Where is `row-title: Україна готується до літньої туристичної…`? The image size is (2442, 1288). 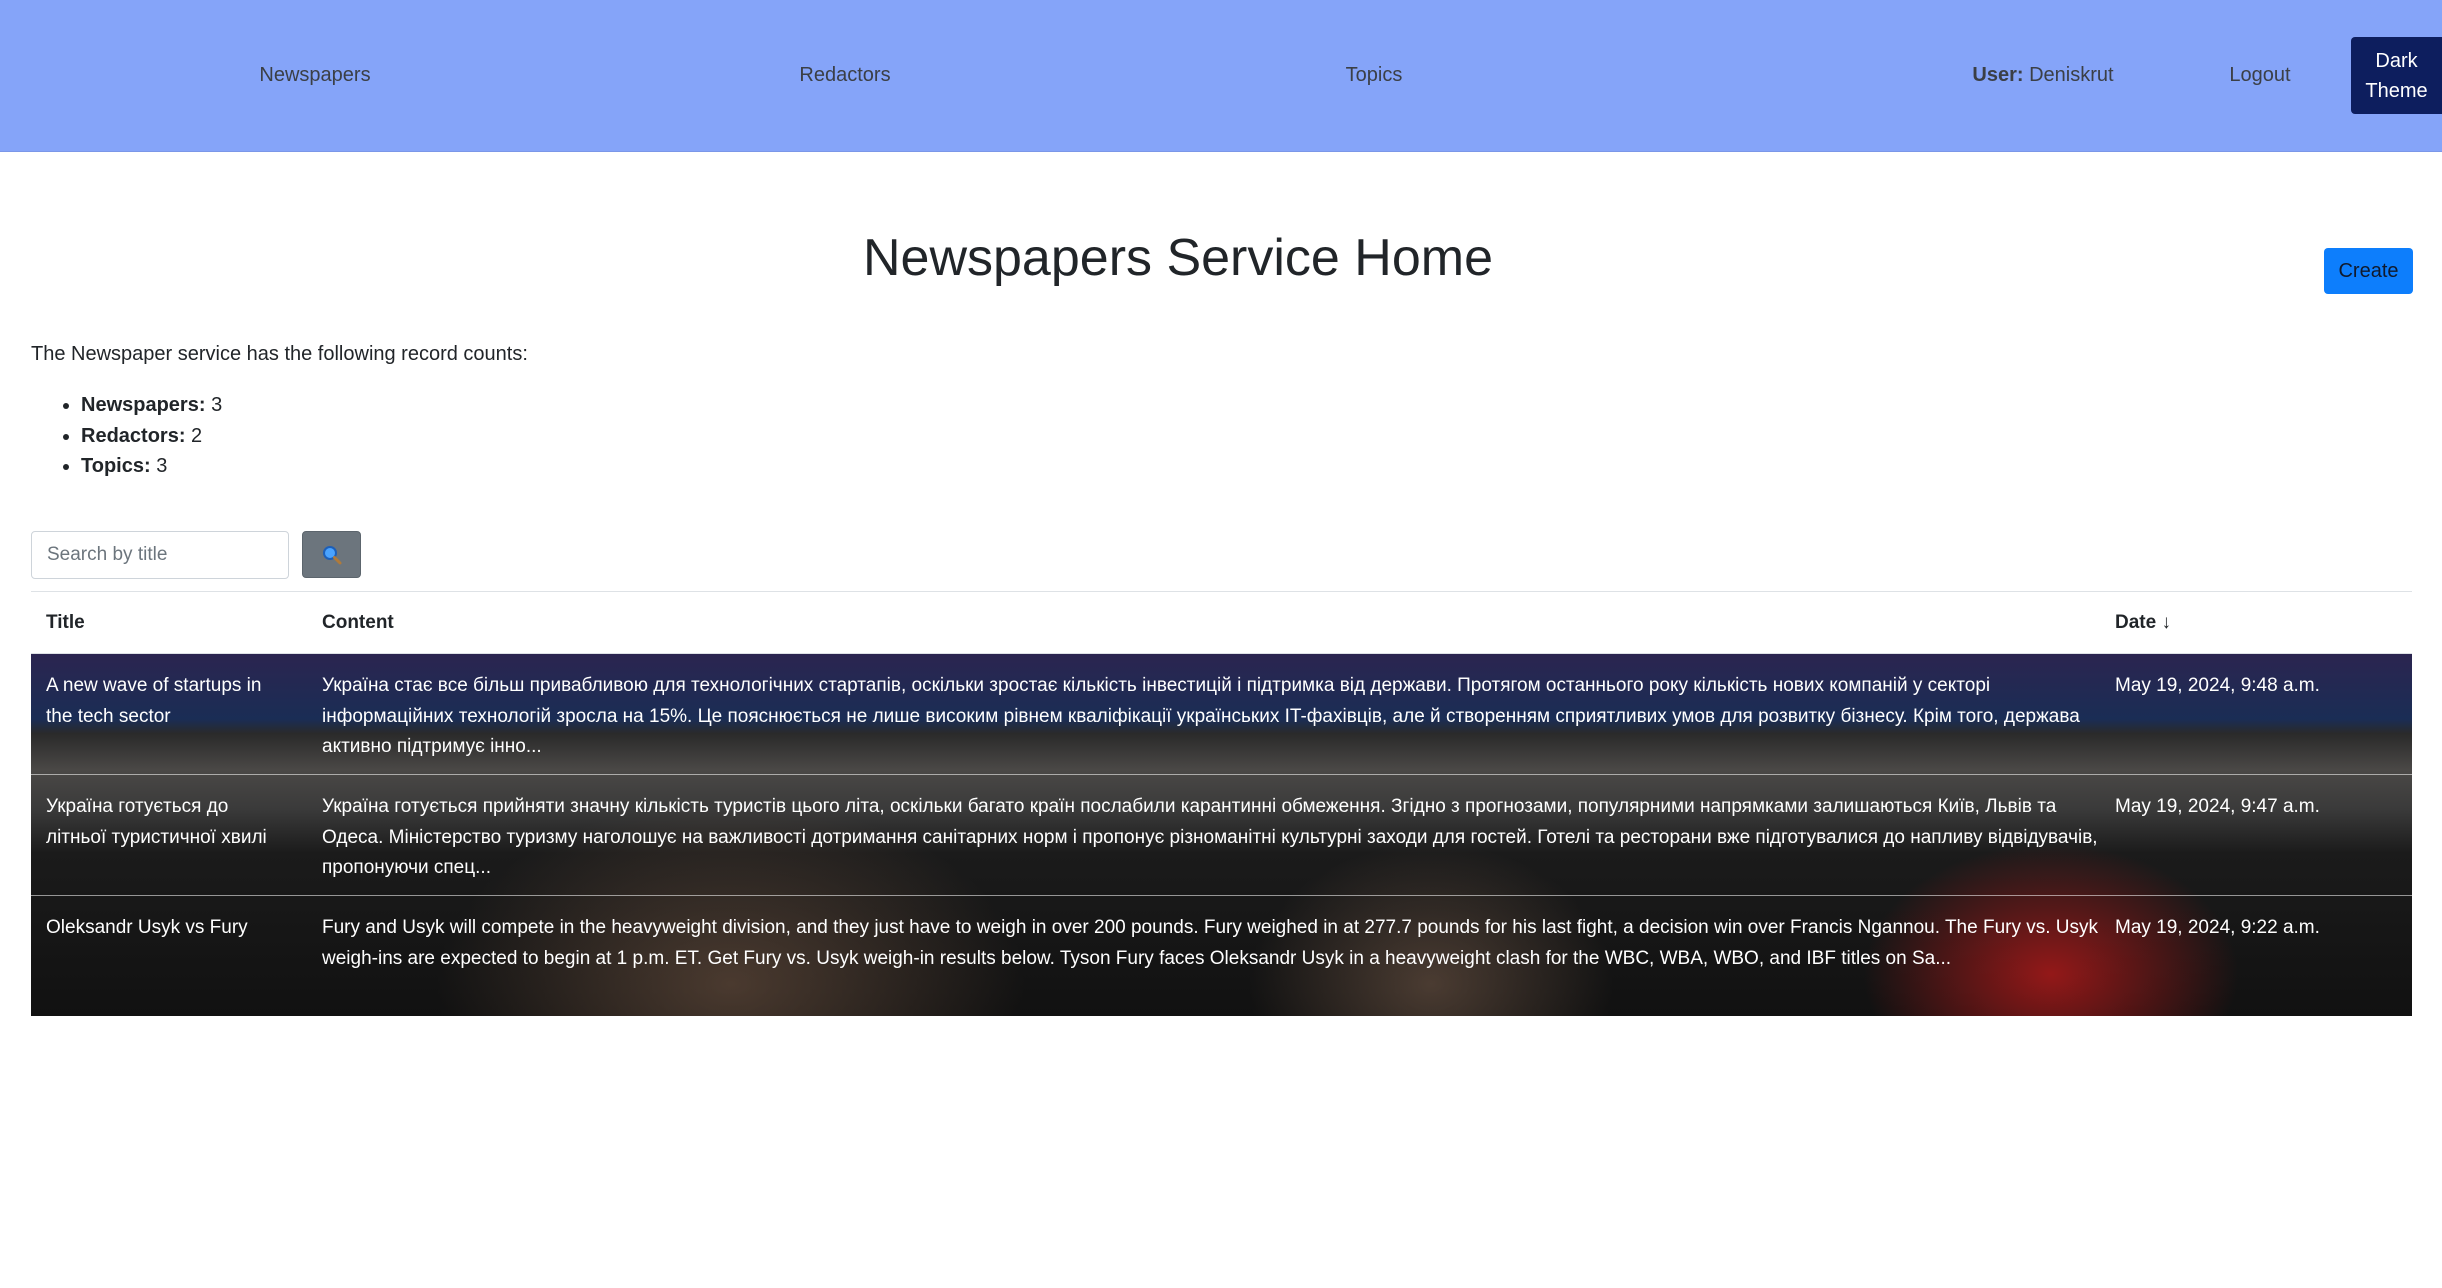 row-title: Україна готується до літньої туристичної… is located at coordinates (166, 822).